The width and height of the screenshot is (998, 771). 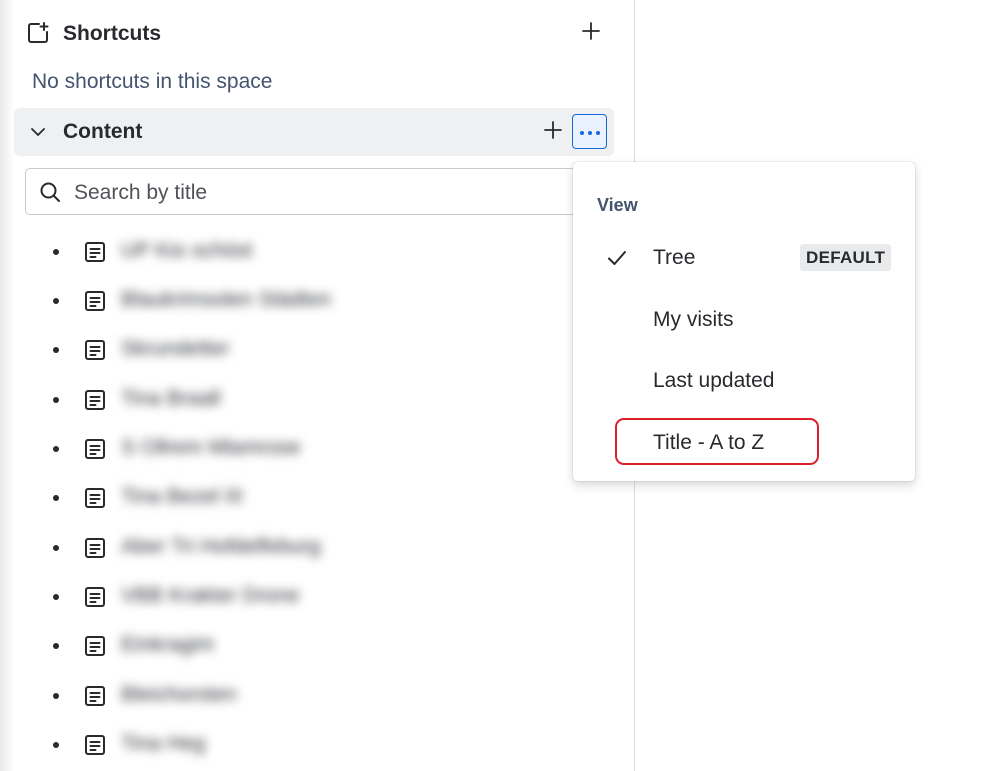 I want to click on more-horizontal-icon, so click(x=590, y=132).